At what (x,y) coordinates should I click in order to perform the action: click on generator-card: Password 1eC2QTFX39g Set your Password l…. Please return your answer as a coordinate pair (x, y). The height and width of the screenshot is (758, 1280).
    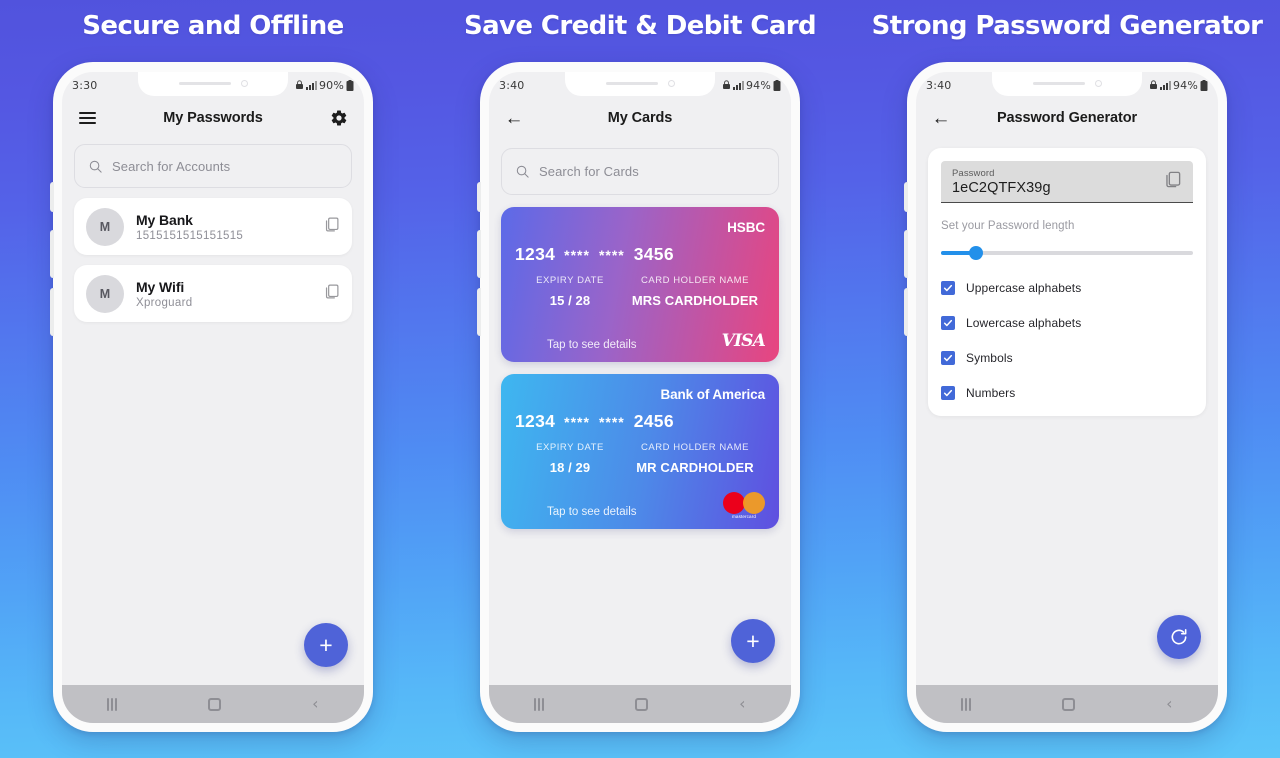
    Looking at the image, I should click on (1067, 282).